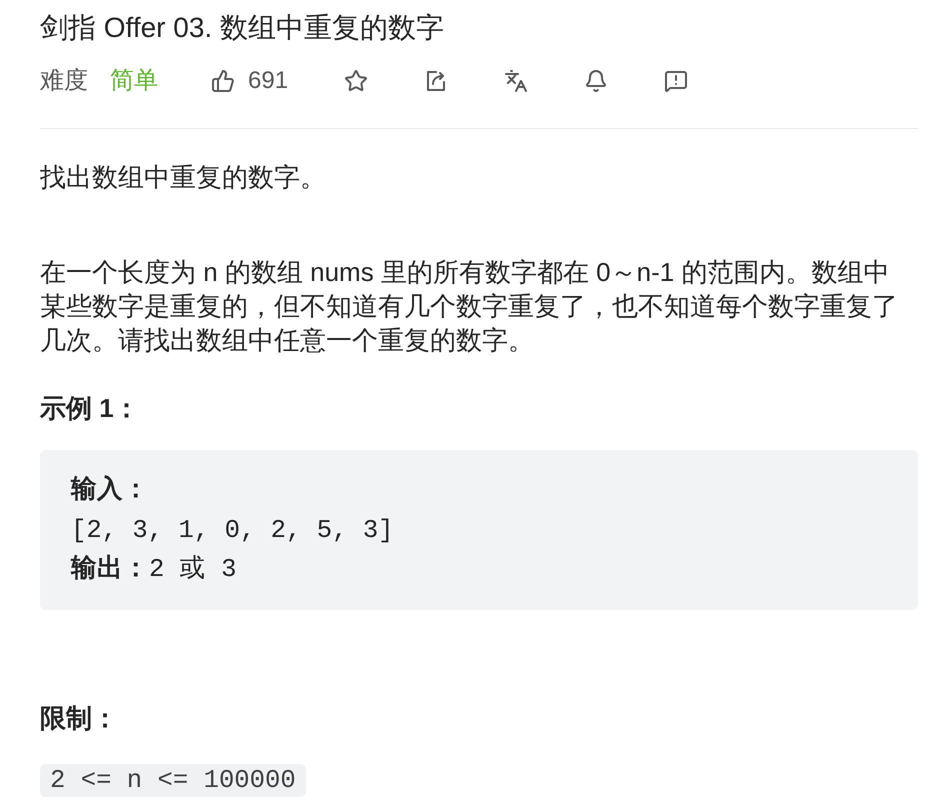 The width and height of the screenshot is (950, 802). Describe the element at coordinates (64, 81) in the screenshot. I see `difficulty-label: 难度` at that location.